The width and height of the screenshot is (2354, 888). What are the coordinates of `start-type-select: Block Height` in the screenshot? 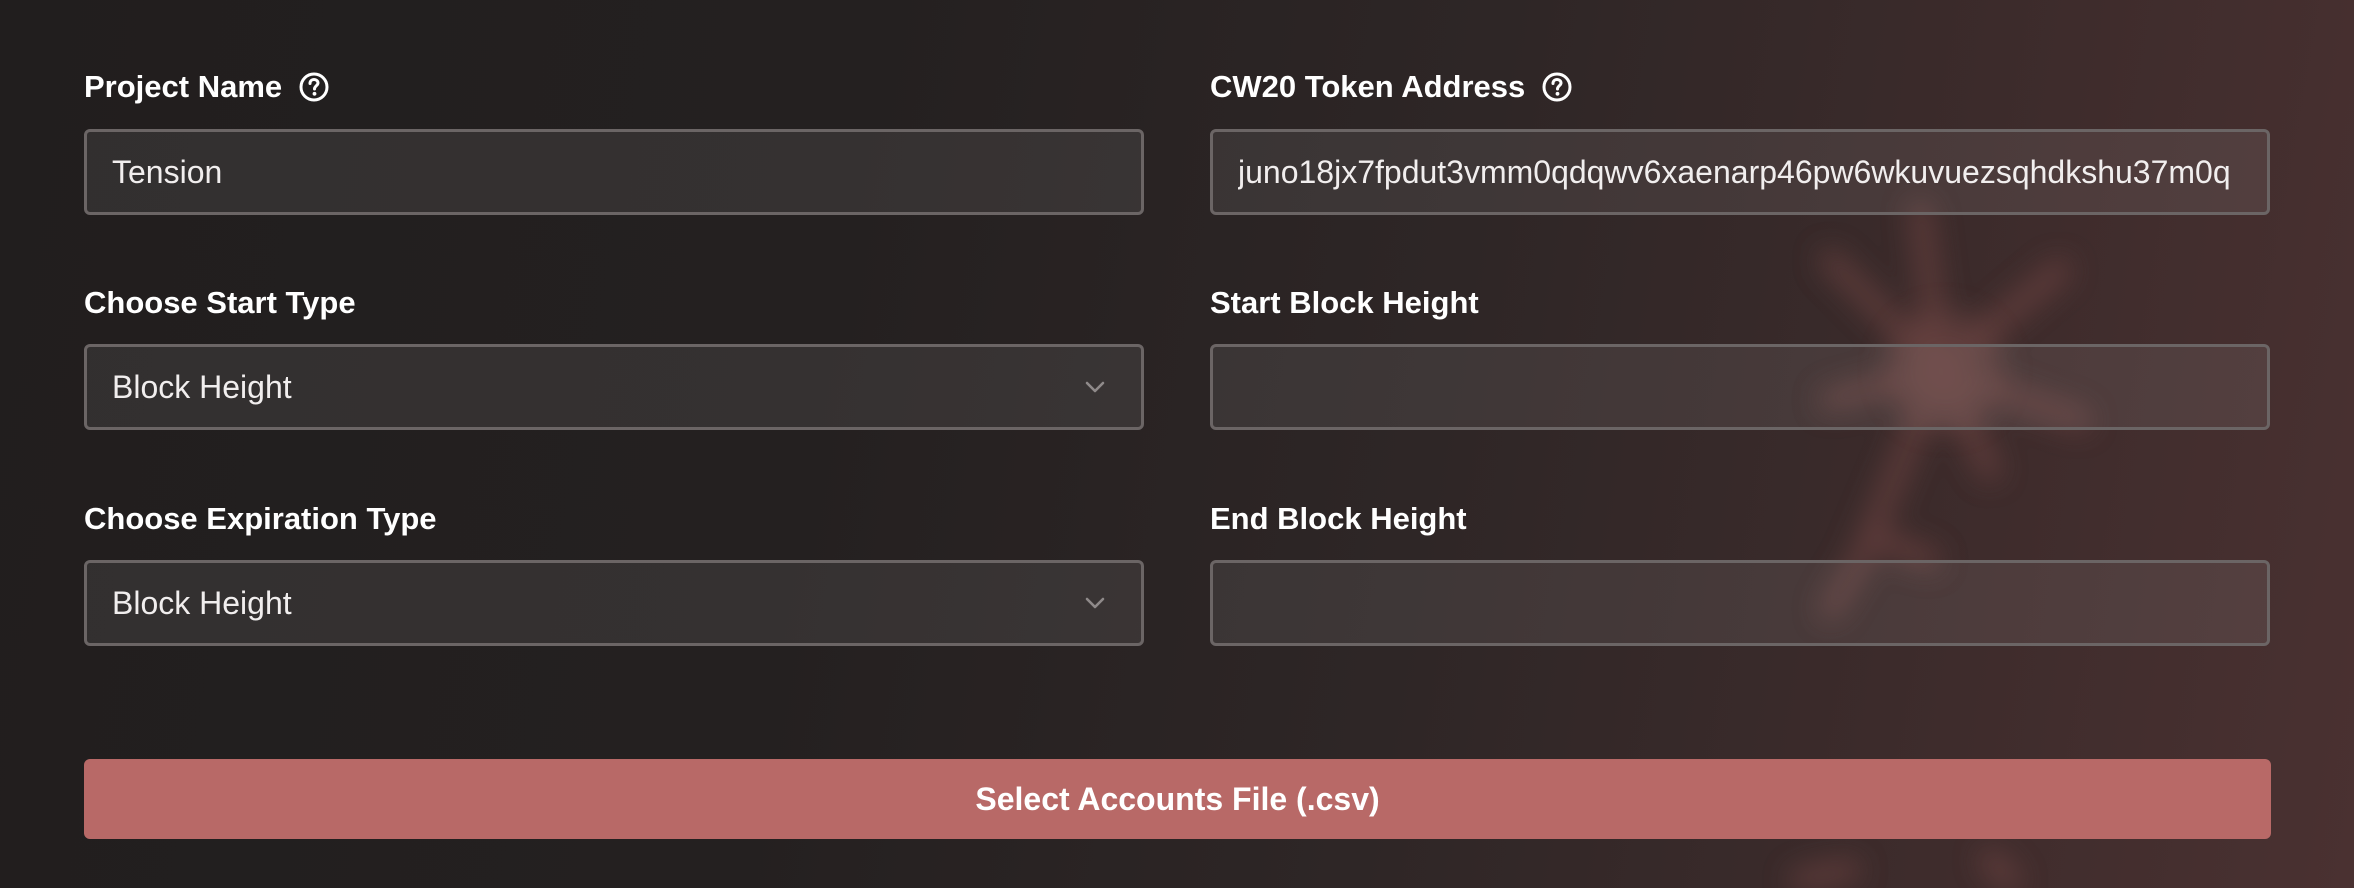 It's located at (614, 387).